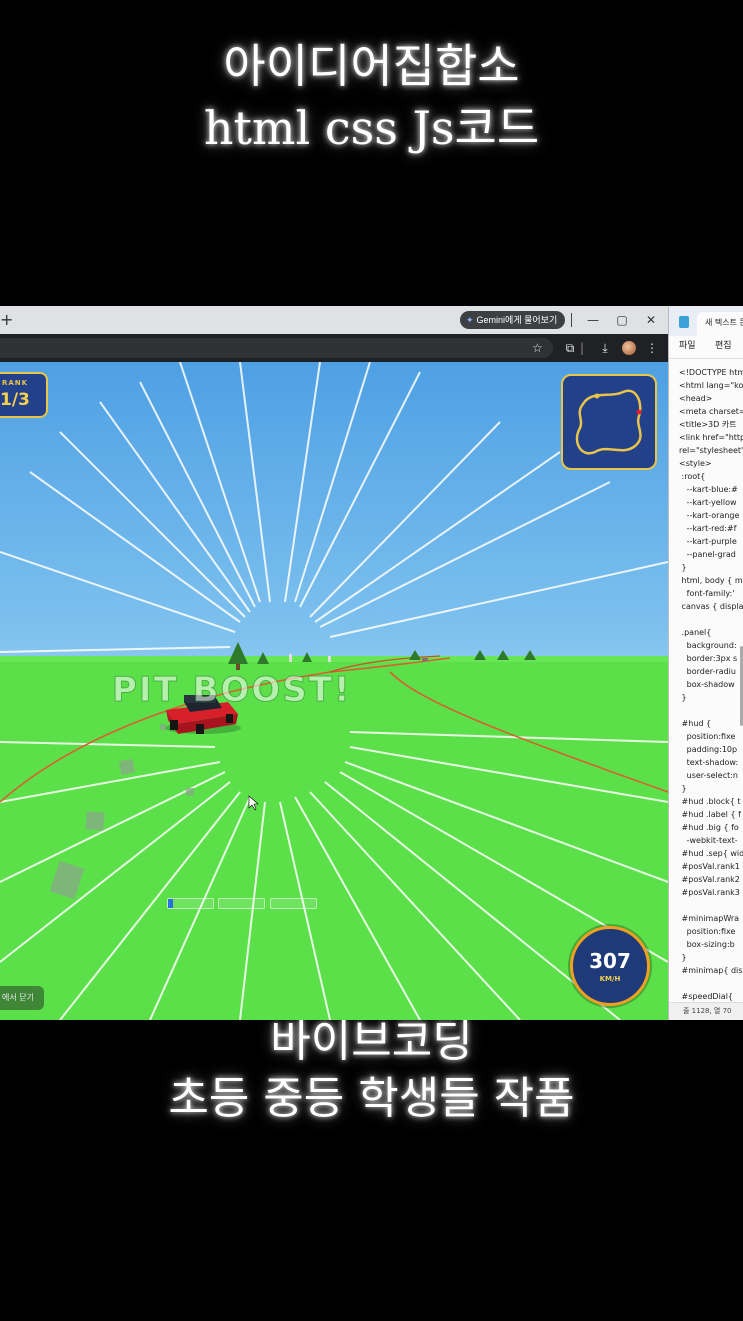  Describe the element at coordinates (15, 400) in the screenshot. I see `rank-value: 1/3` at that location.